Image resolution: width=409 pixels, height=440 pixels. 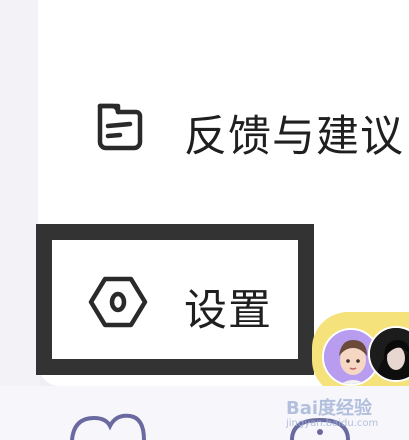 What do you see at coordinates (332, 423) in the screenshot?
I see `watermark-subtext: jingyan.baidu.com` at bounding box center [332, 423].